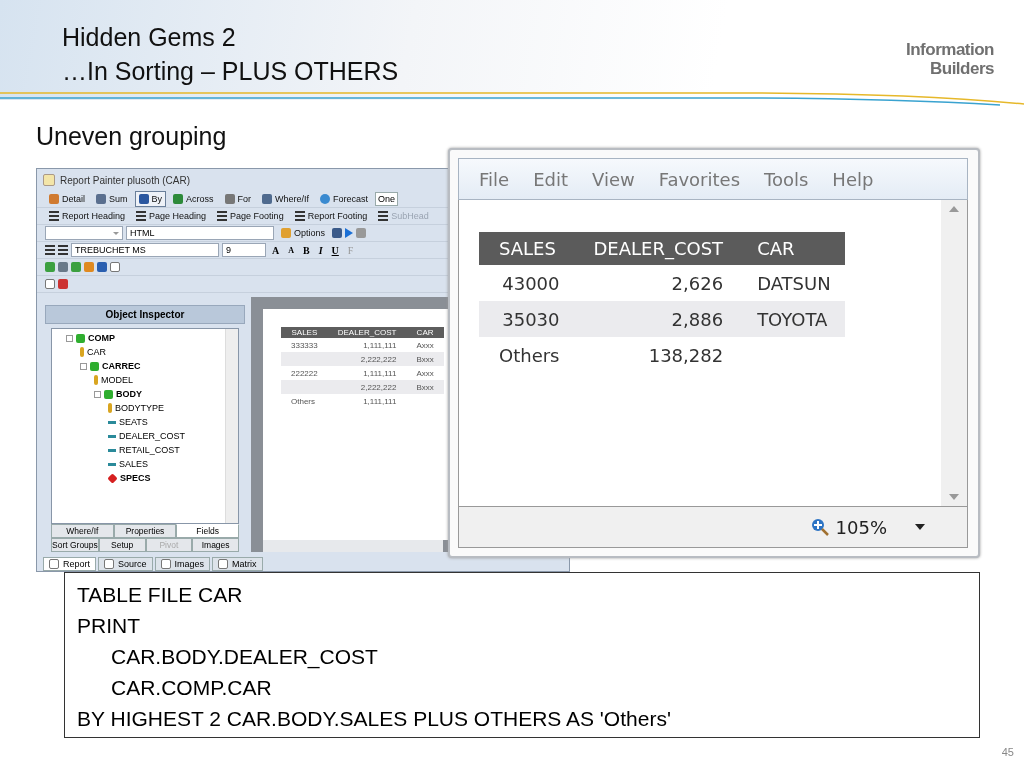 The width and height of the screenshot is (1024, 768). Describe the element at coordinates (786, 179) in the screenshot. I see `menu-item: Tools` at that location.